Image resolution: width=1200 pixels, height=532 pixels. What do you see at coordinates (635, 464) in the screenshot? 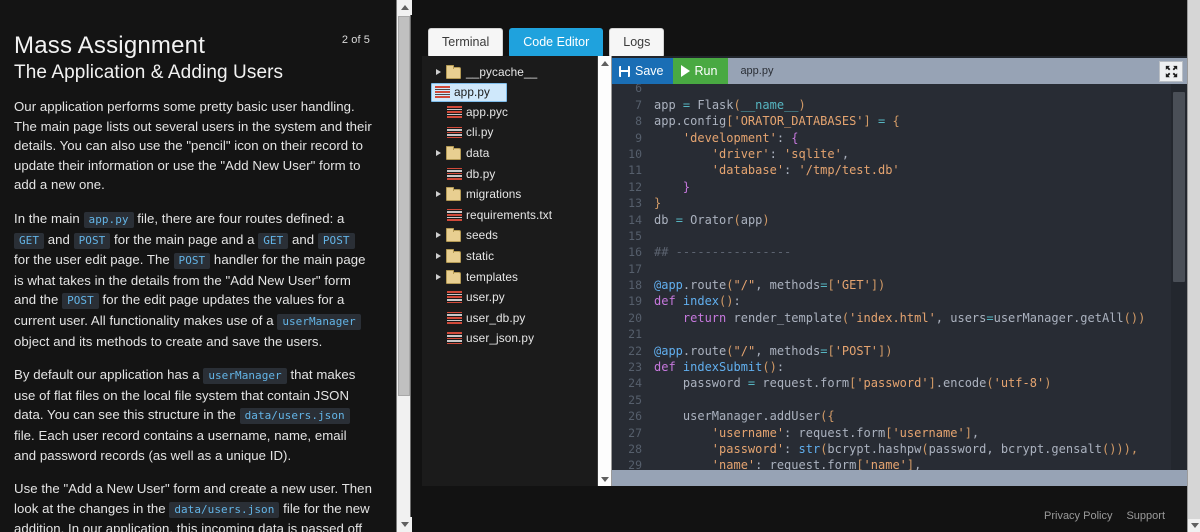
I see `line-number: 29` at bounding box center [635, 464].